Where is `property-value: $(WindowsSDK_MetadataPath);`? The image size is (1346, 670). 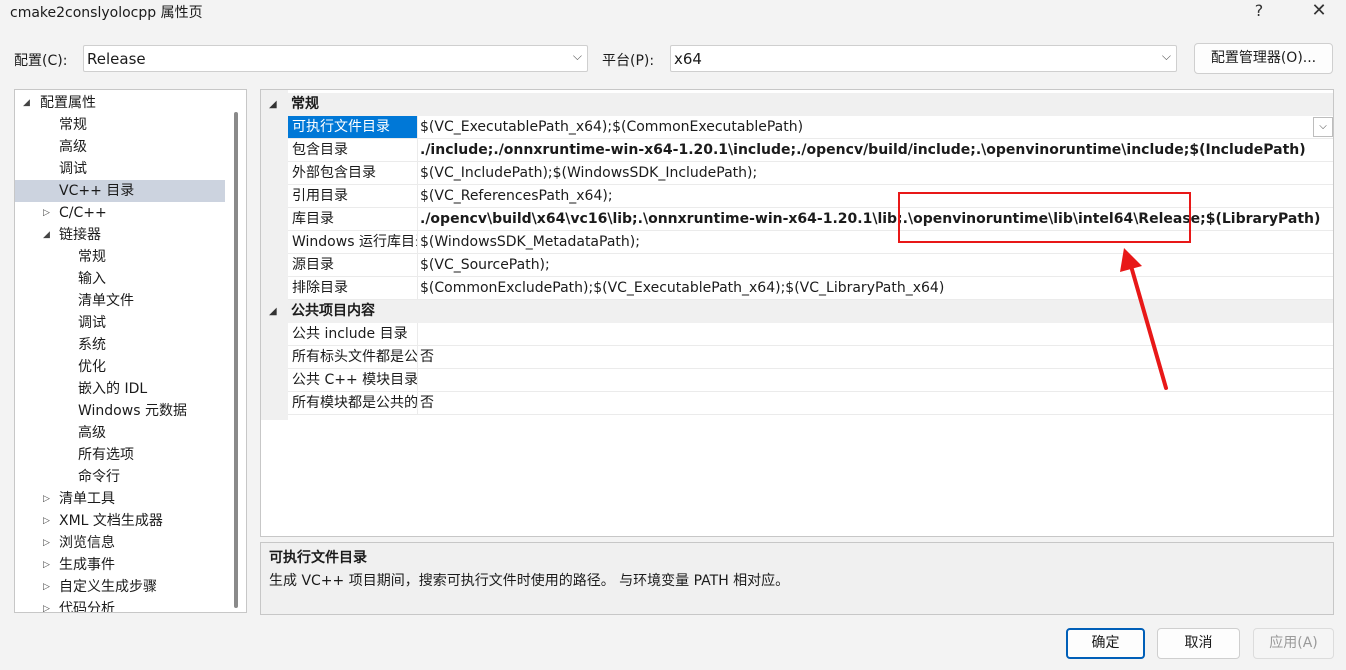
property-value: $(WindowsSDK_MetadataPath); is located at coordinates (530, 242).